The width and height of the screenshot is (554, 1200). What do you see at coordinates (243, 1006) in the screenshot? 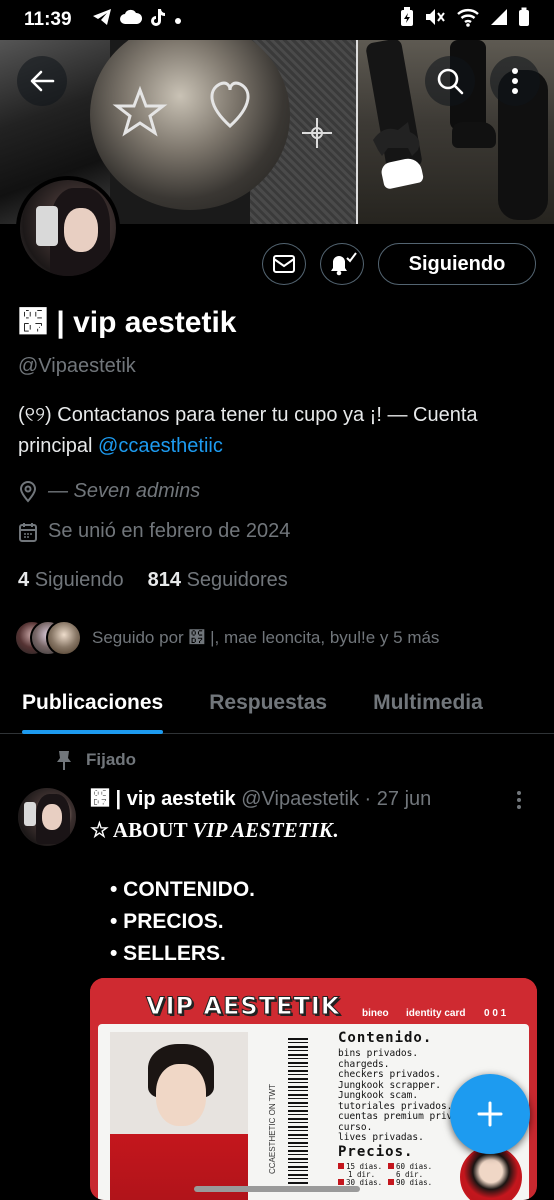
I see `card-title: VIP AESTETIK` at bounding box center [243, 1006].